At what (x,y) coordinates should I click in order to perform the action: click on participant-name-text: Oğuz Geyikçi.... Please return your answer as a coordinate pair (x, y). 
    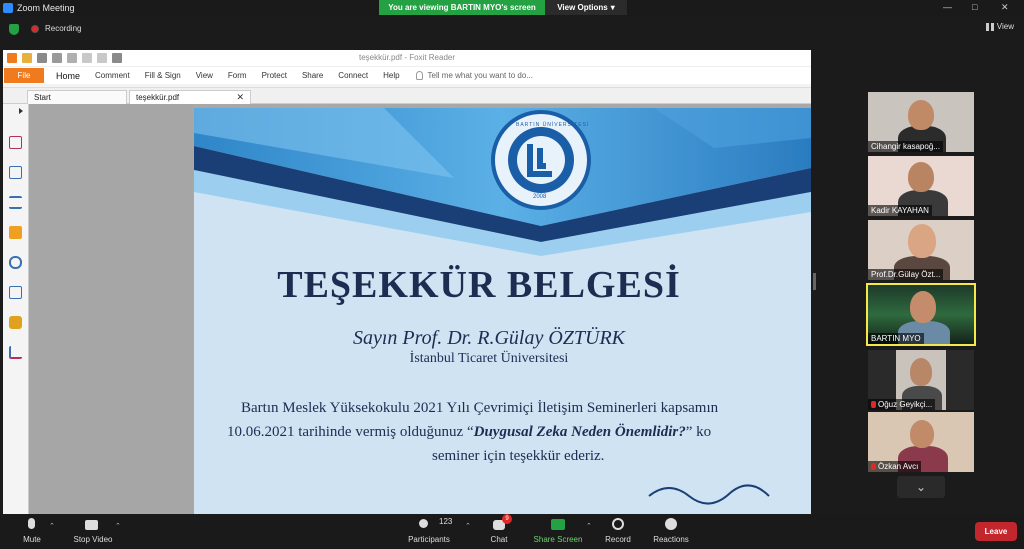
    Looking at the image, I should click on (905, 404).